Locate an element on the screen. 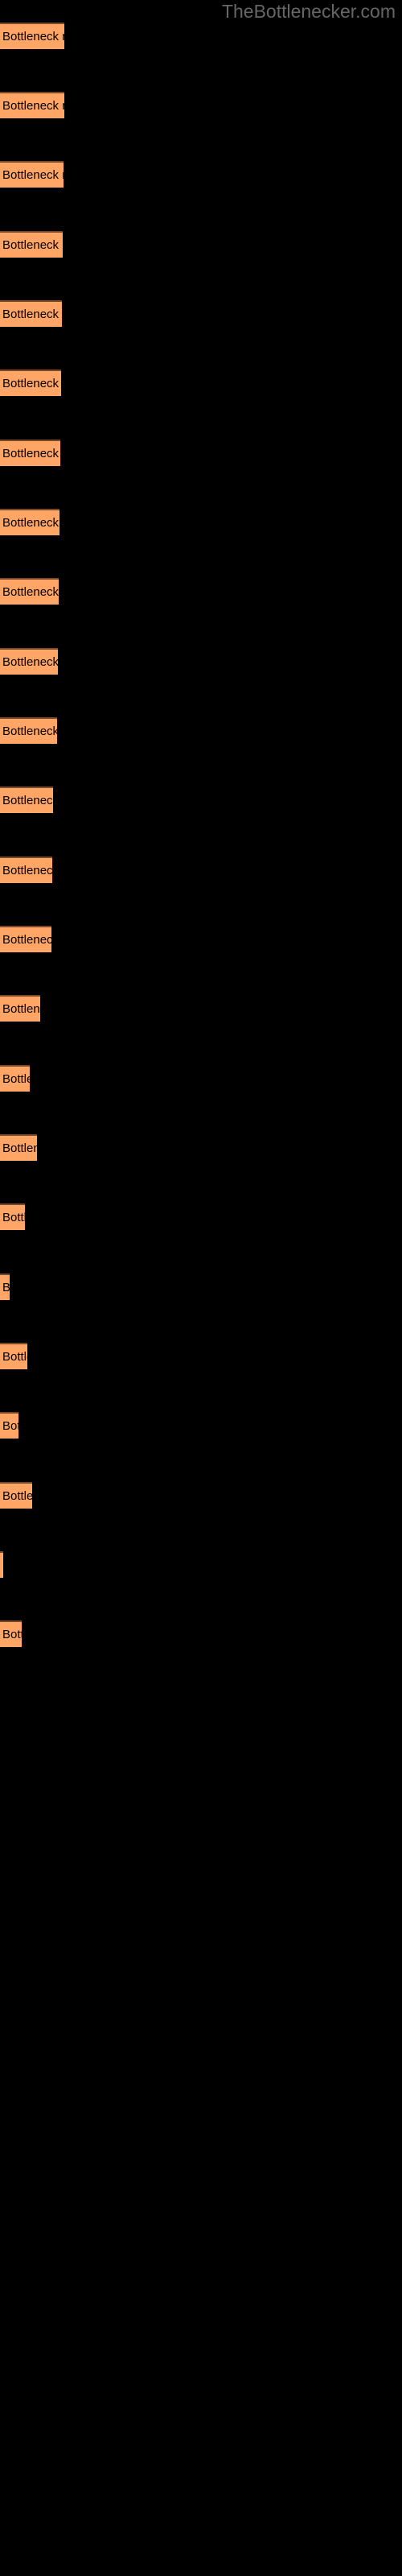  bar-2: Bottleneck result is located at coordinates (32, 105).